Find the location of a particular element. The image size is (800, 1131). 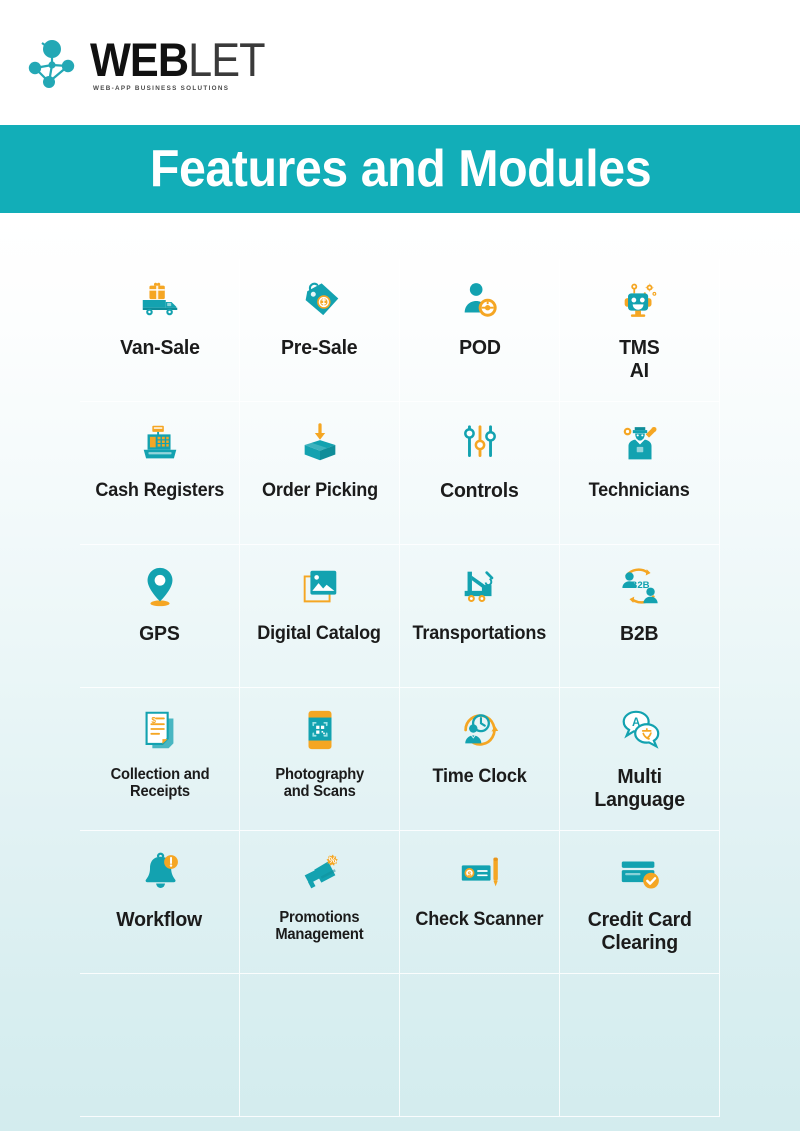

bell-alert-icon is located at coordinates (160, 873).